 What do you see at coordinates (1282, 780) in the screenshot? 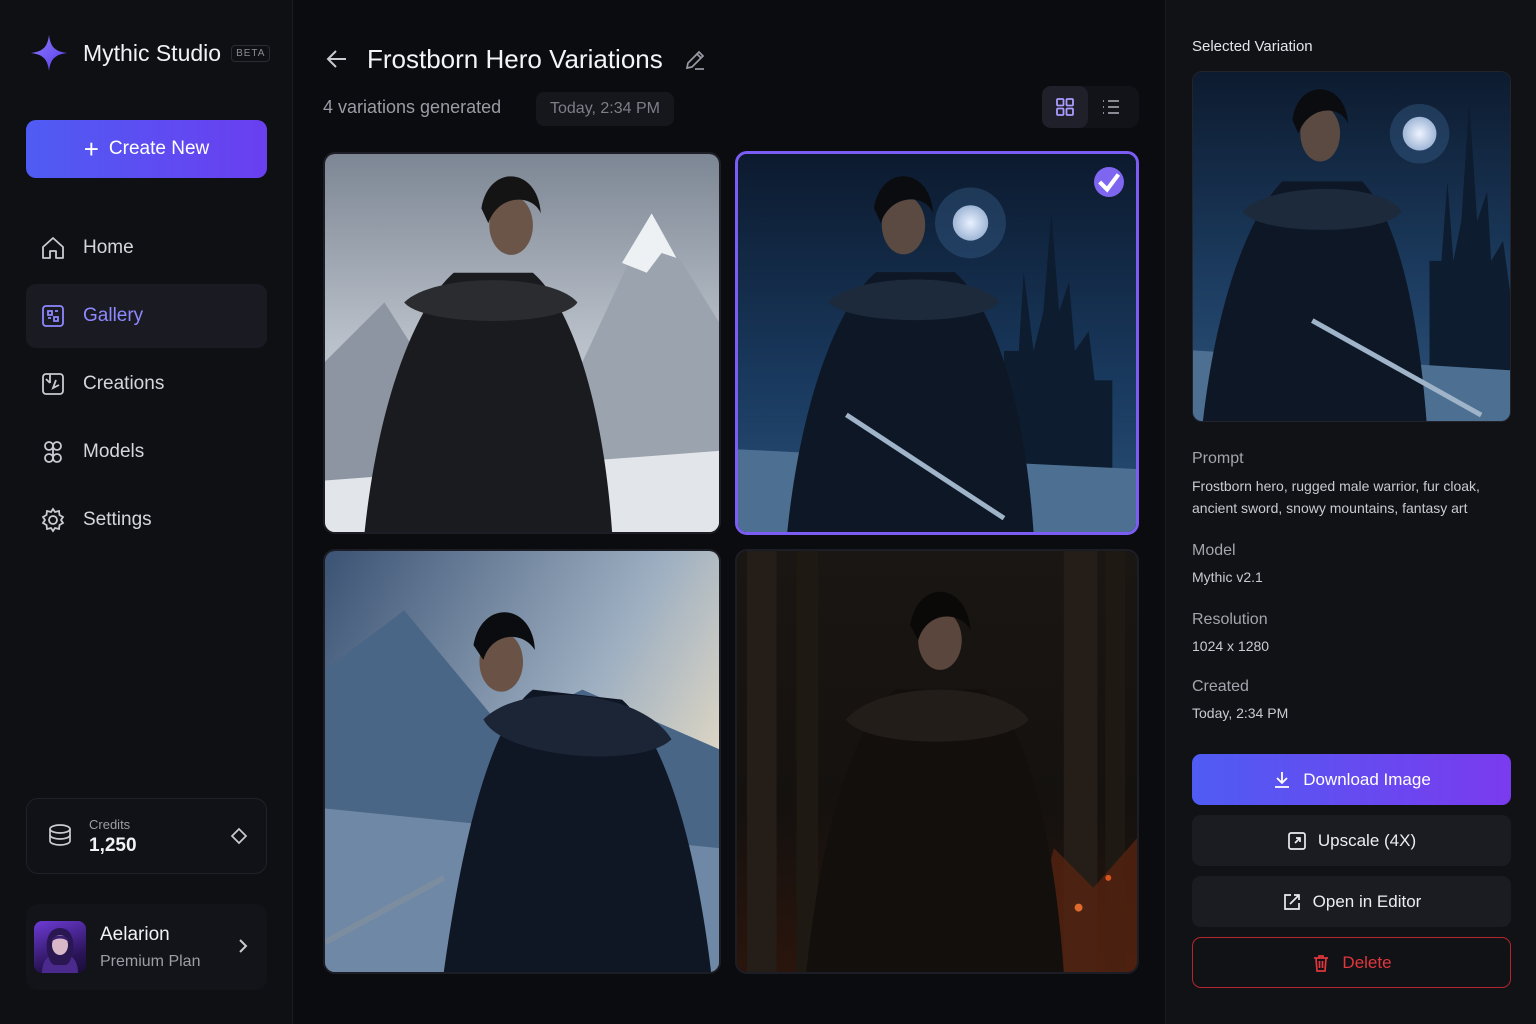
I see `download-icon` at bounding box center [1282, 780].